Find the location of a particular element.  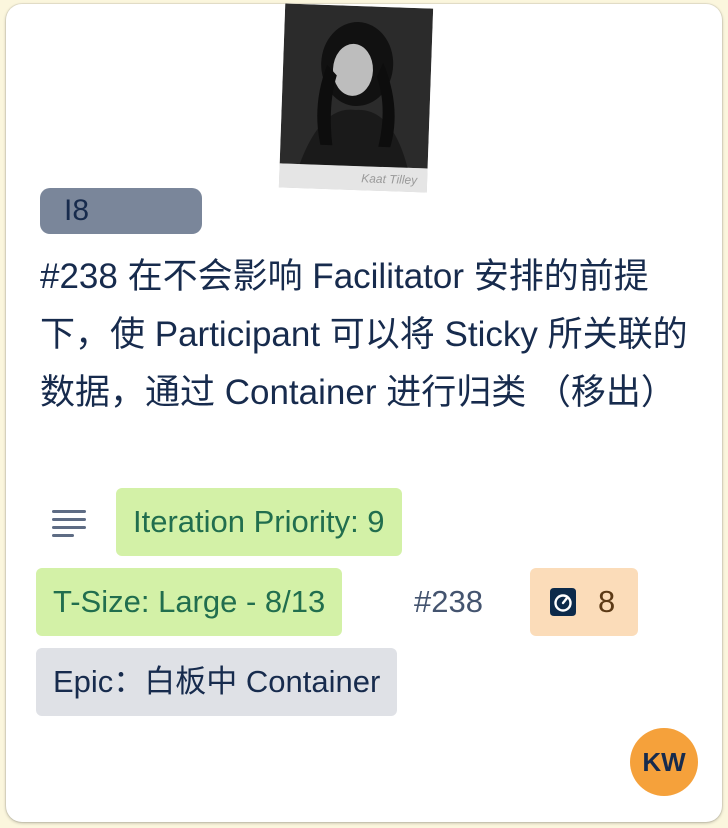

issue-key: #238 is located at coordinates (448, 601).